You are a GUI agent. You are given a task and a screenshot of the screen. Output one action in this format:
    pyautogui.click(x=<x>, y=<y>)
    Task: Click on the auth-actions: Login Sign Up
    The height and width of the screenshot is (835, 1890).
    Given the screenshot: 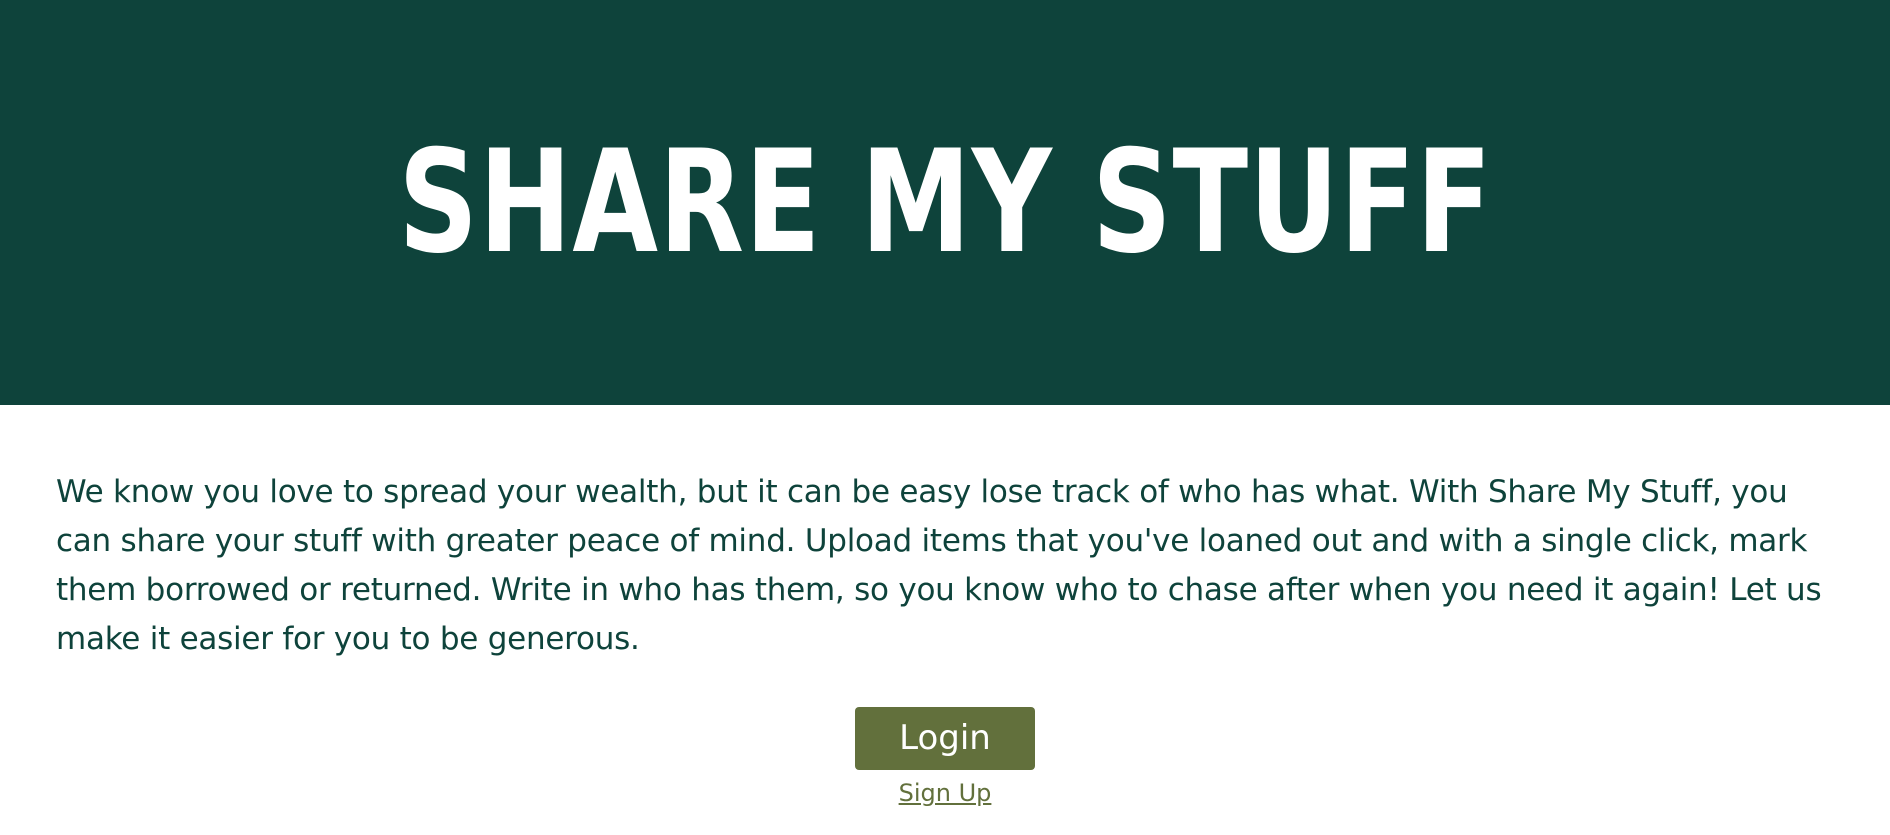 What is the action you would take?
    pyautogui.click(x=945, y=757)
    